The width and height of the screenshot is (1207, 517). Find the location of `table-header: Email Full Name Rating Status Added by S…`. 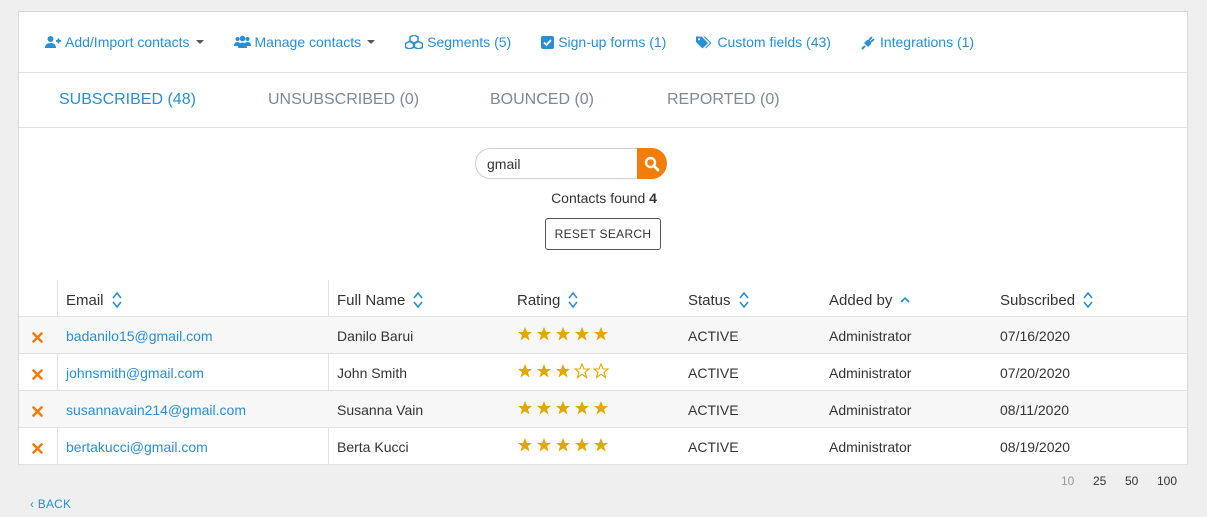

table-header: Email Full Name Rating Status Added by S… is located at coordinates (603, 298).